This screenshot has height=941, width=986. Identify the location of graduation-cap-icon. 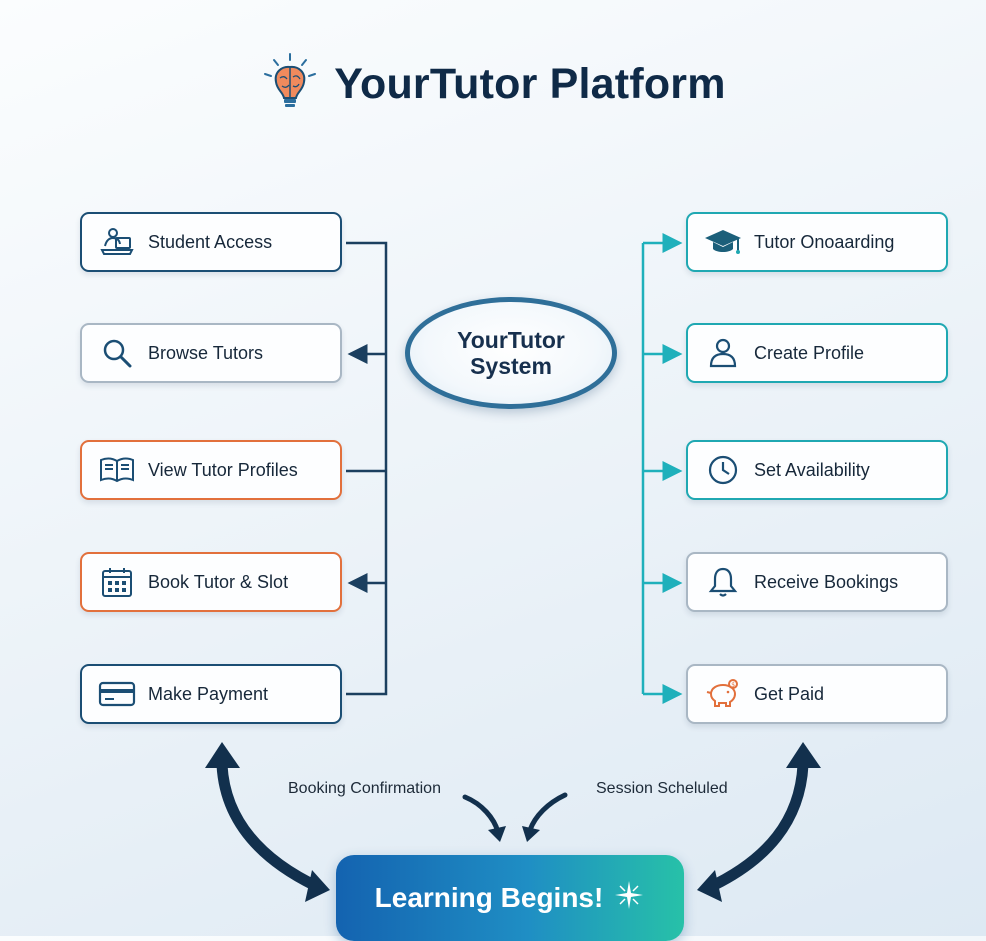
(723, 242).